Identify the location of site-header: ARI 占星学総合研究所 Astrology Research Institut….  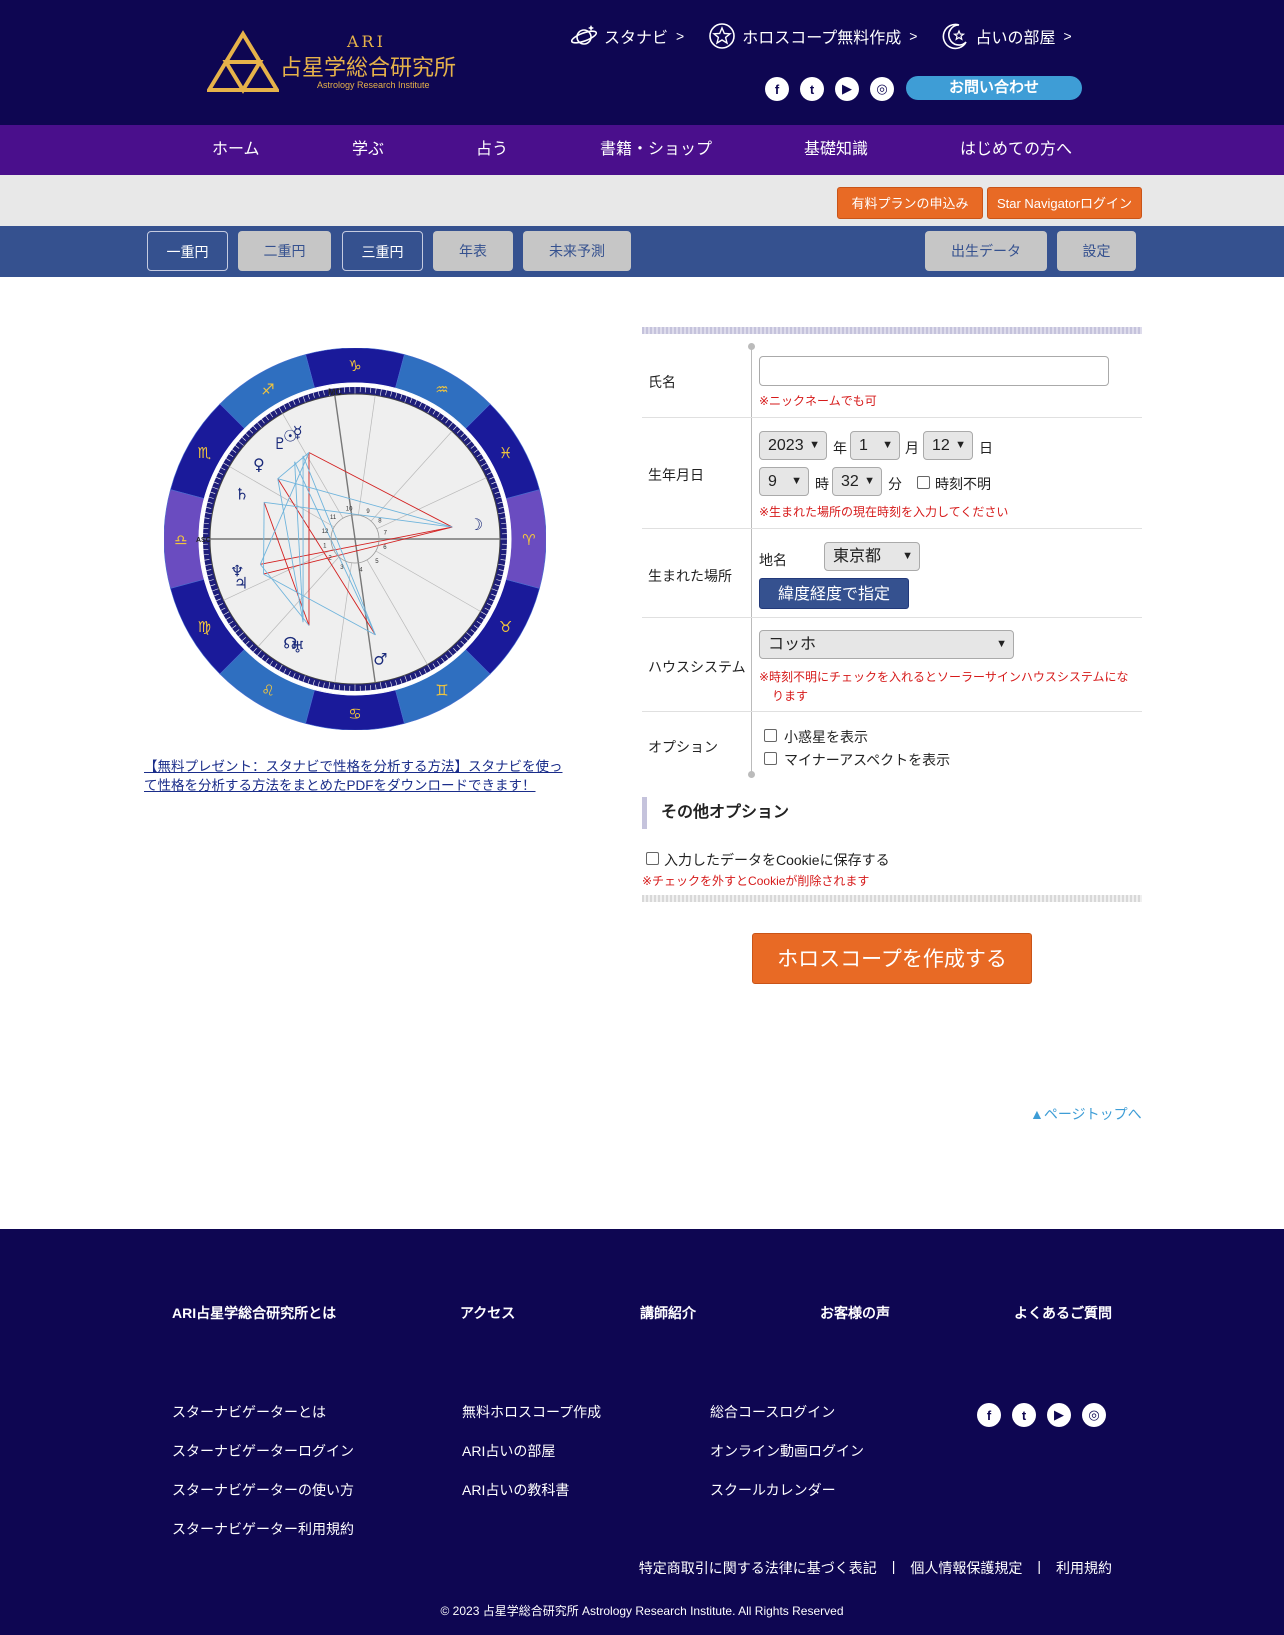
(642, 62).